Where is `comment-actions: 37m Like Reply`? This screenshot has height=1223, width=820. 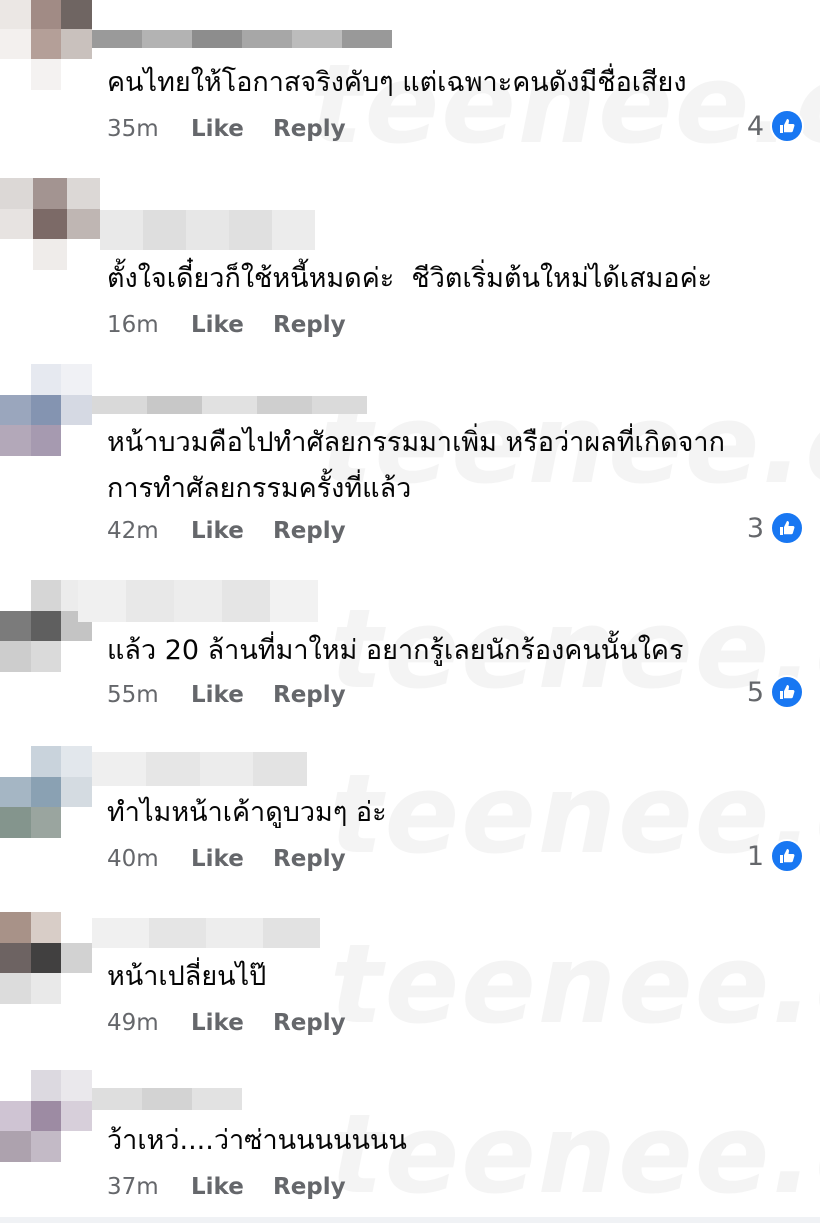
comment-actions: 37m Like Reply is located at coordinates (226, 1187).